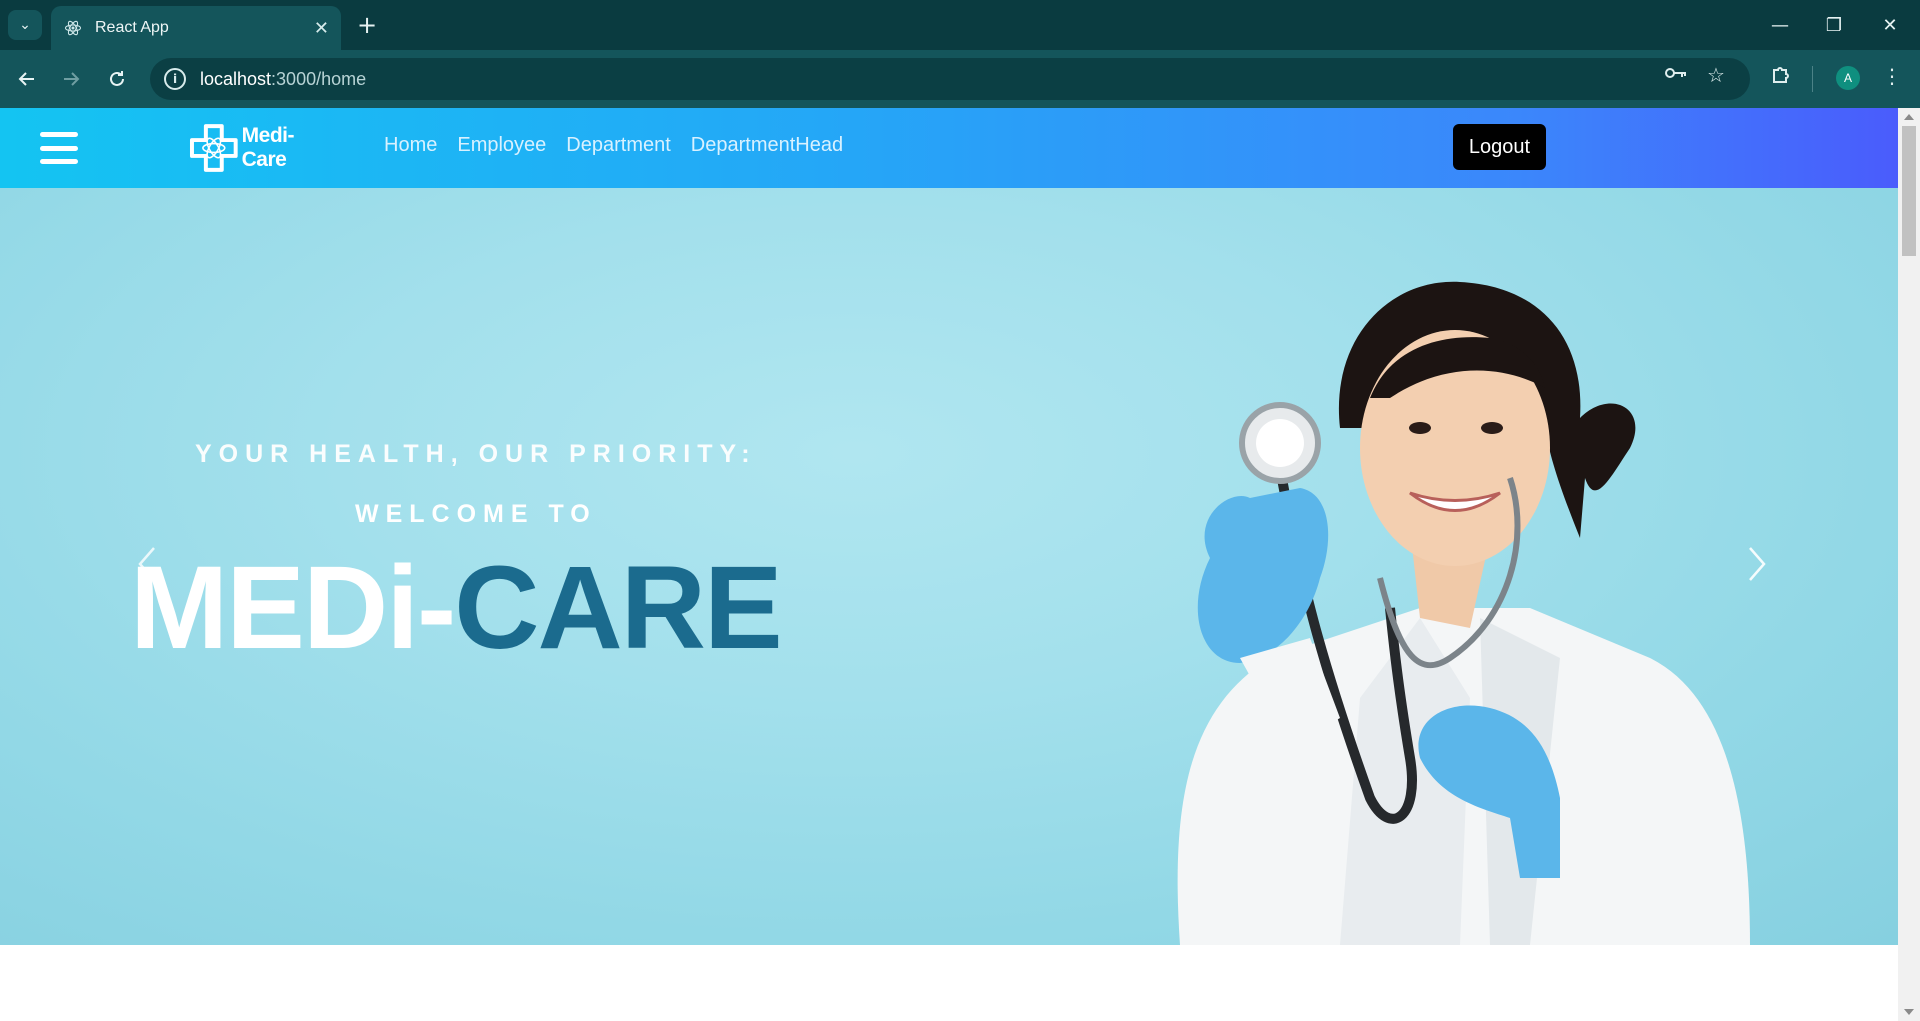  I want to click on arrow-right-icon, so click(72, 79).